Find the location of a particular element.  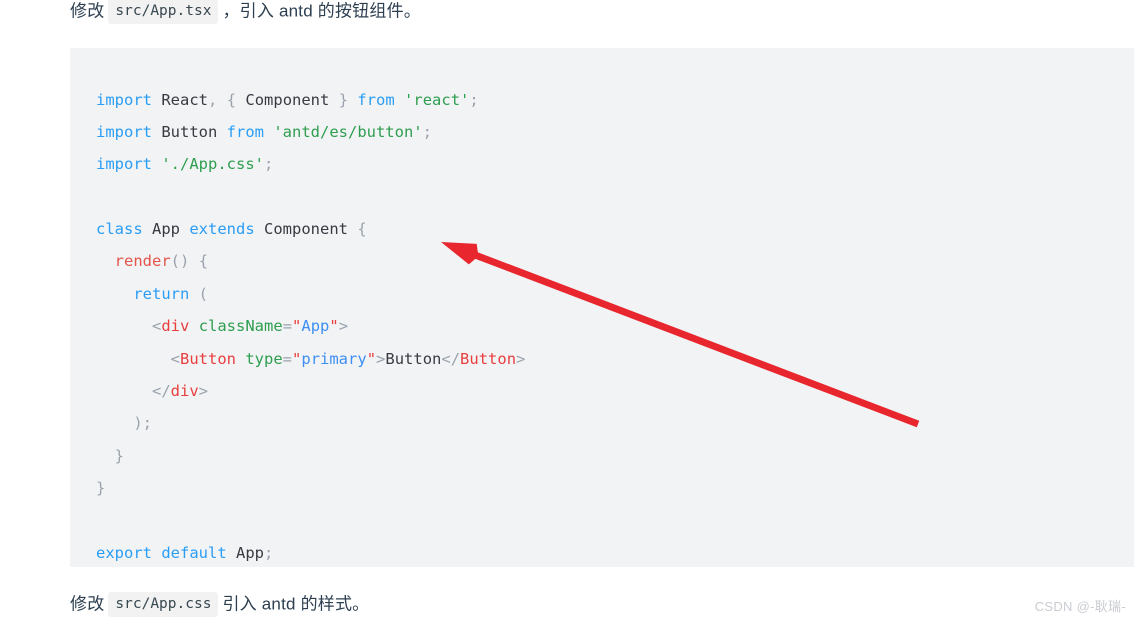

code-token: 'antd/es/button' is located at coordinates (348, 131).